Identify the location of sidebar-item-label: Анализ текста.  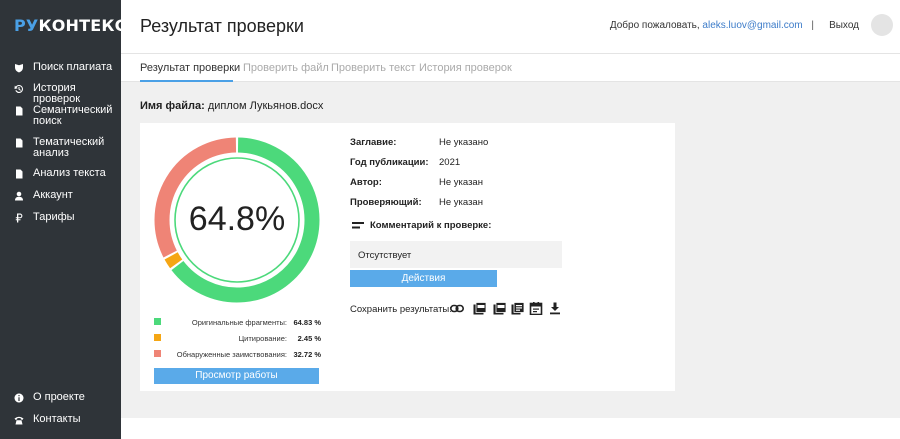
(69, 173).